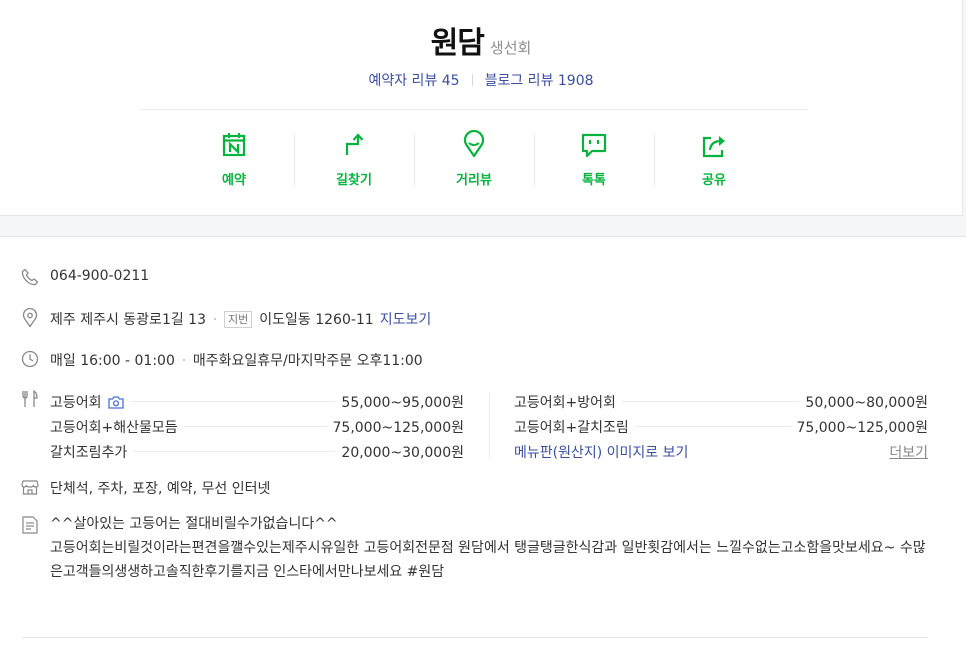  What do you see at coordinates (402, 402) in the screenshot?
I see `menu-item-price: 55,000~95,000원` at bounding box center [402, 402].